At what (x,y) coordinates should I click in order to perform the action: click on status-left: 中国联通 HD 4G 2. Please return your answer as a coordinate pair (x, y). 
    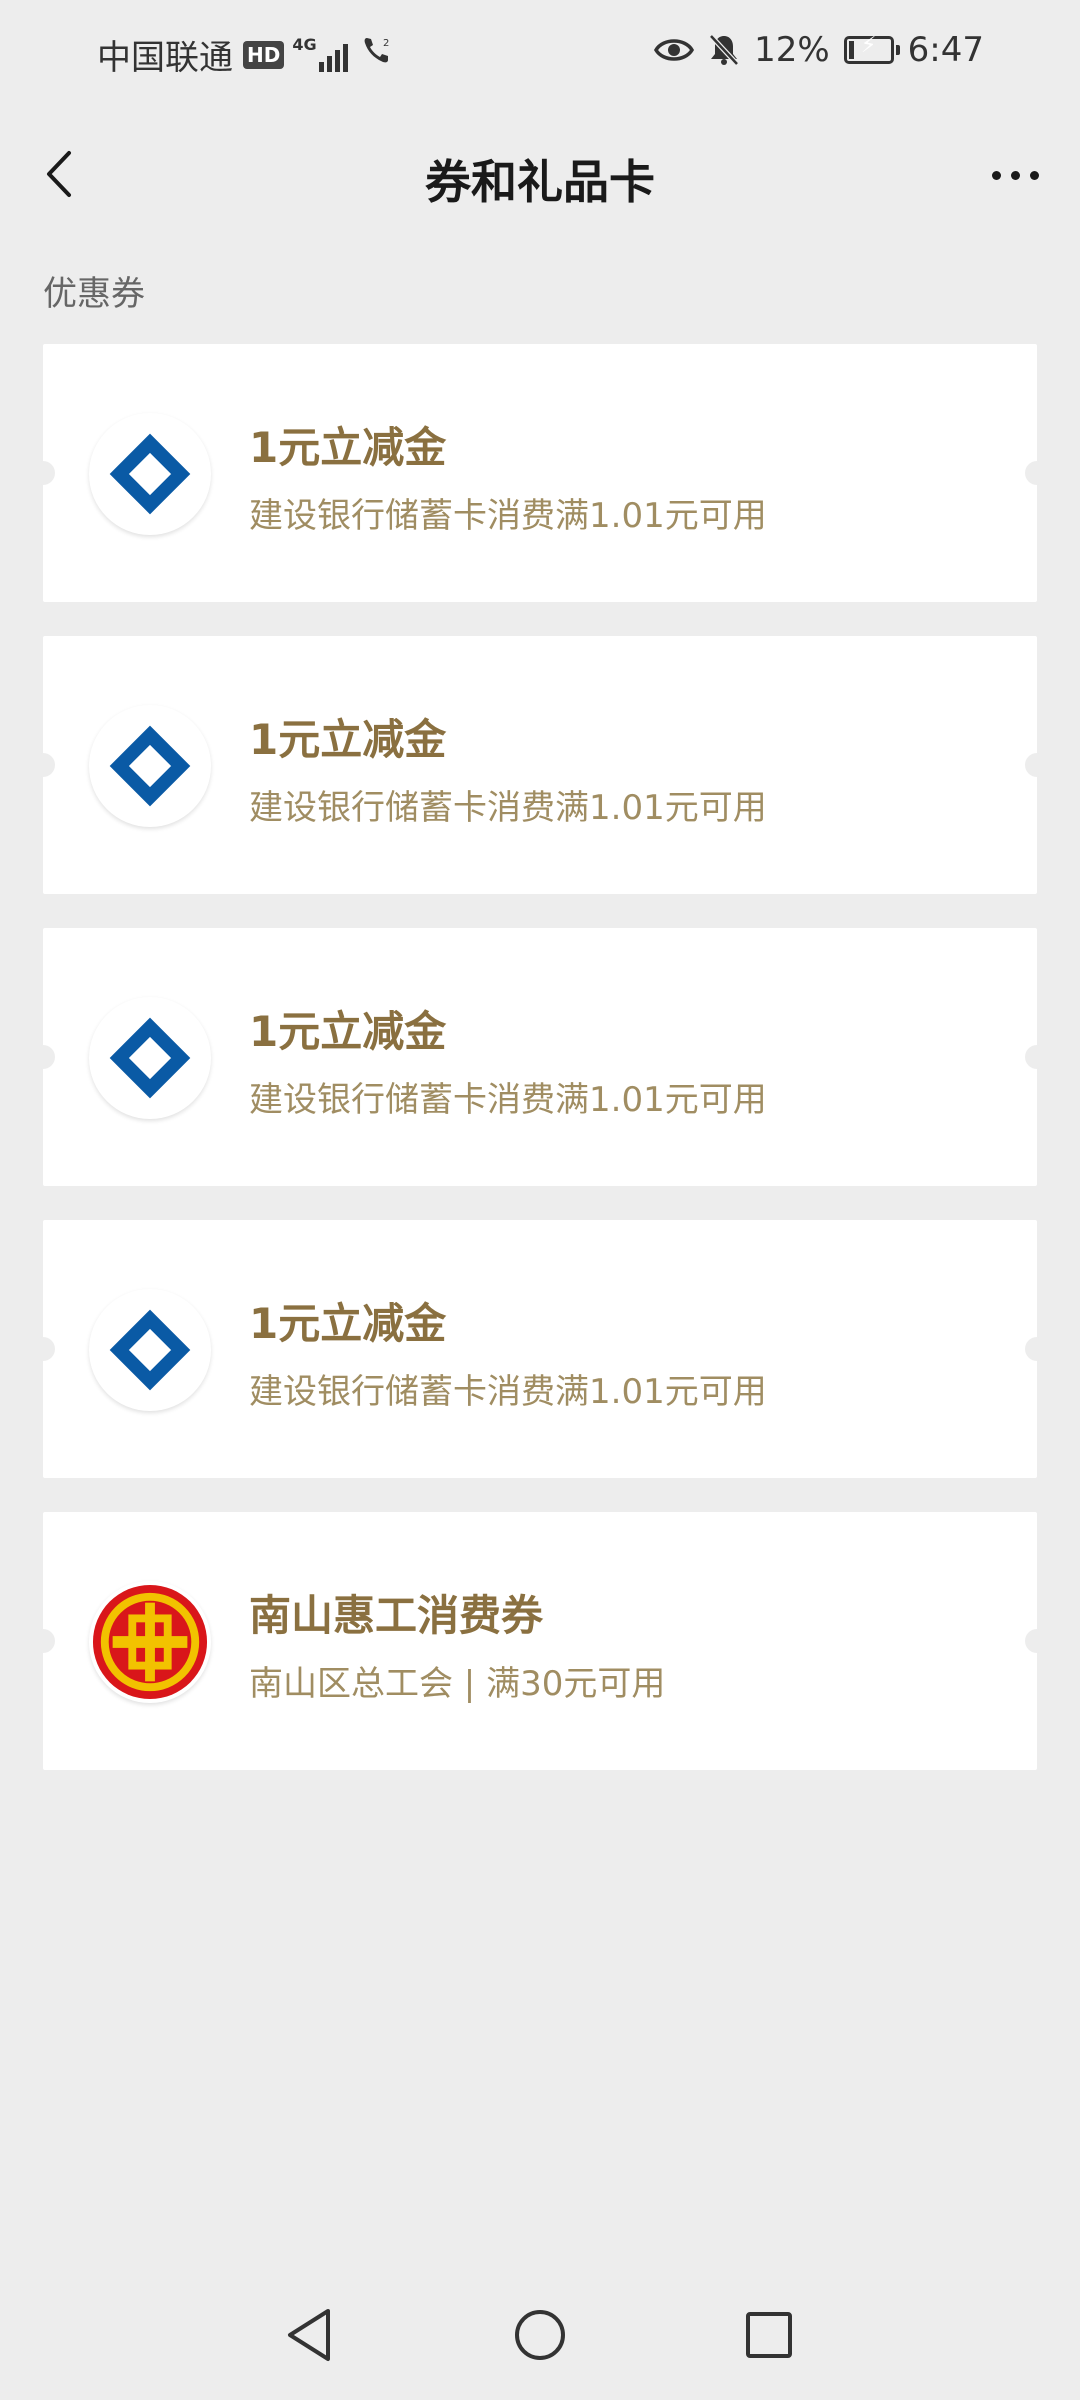
    Looking at the image, I should click on (245, 54).